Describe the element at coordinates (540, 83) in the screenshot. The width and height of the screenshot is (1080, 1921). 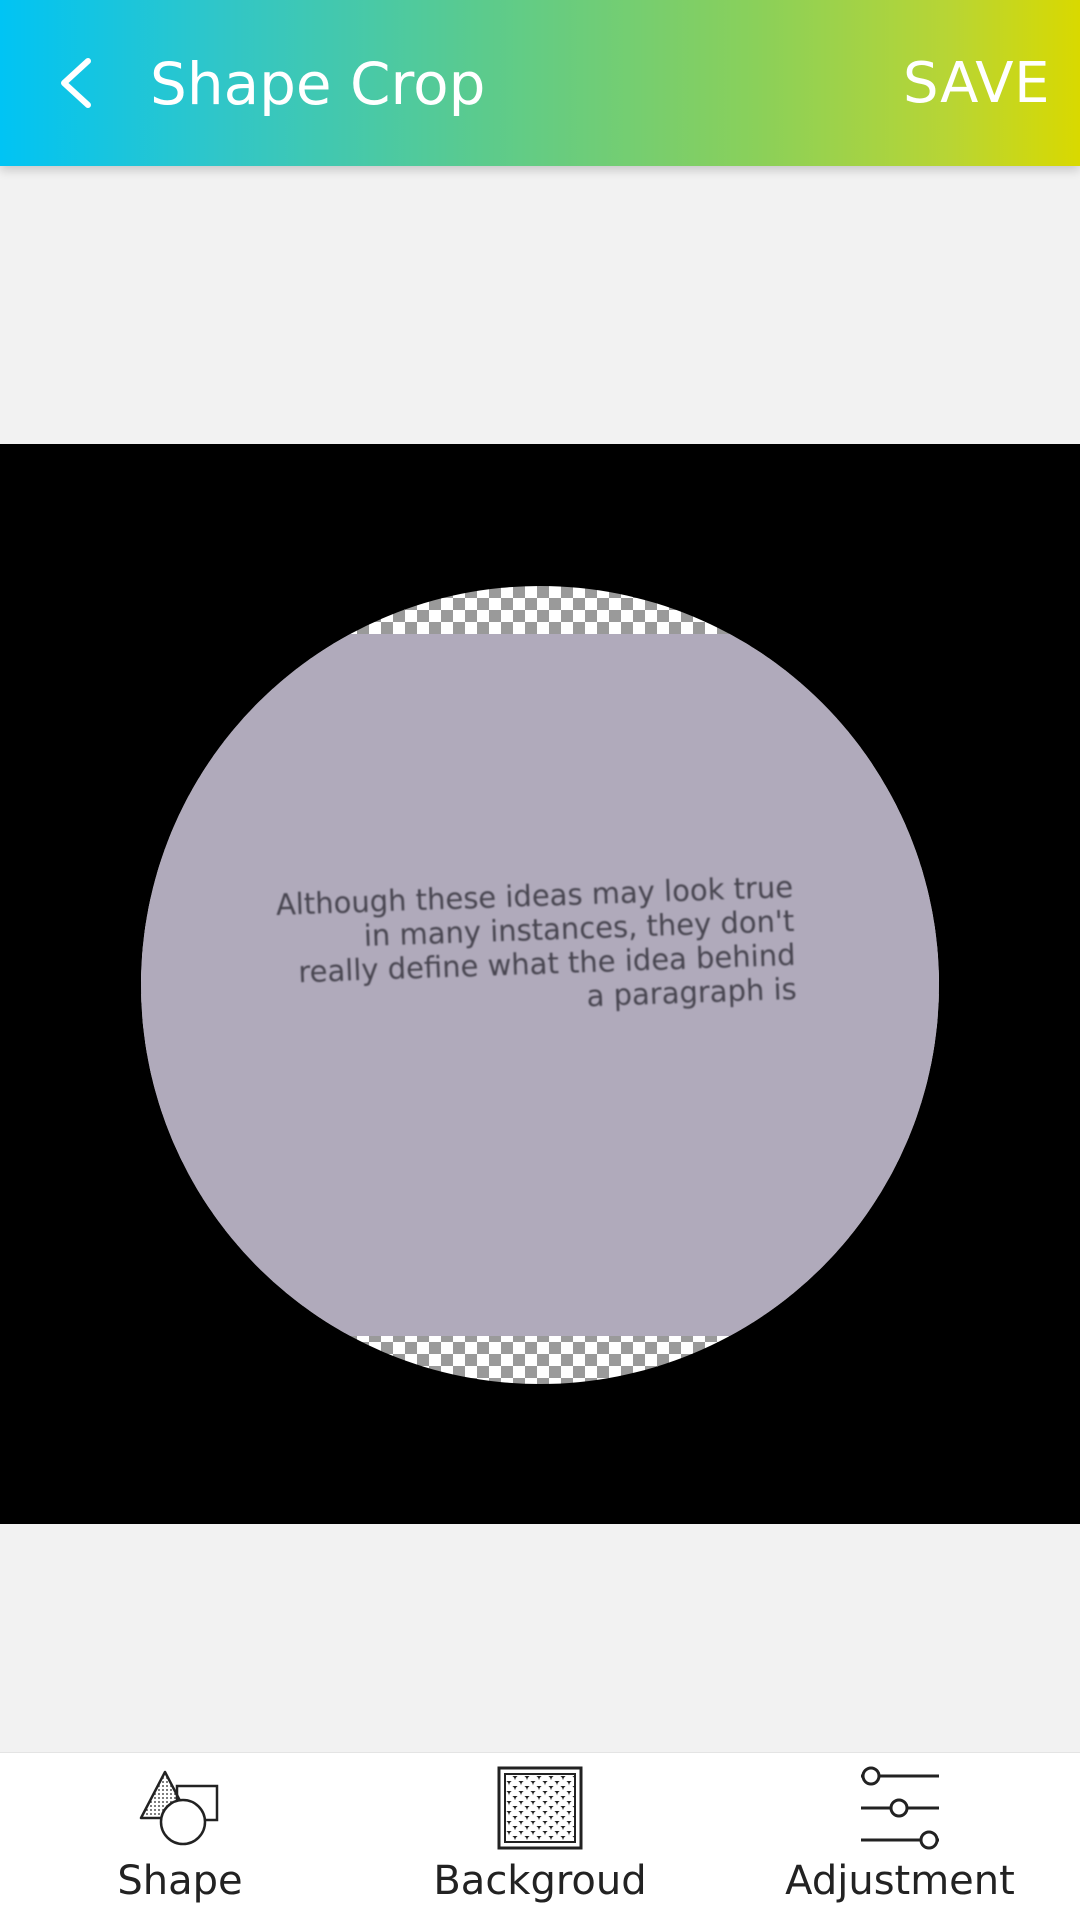
I see `app-bar: Shape Crop SAVE` at that location.